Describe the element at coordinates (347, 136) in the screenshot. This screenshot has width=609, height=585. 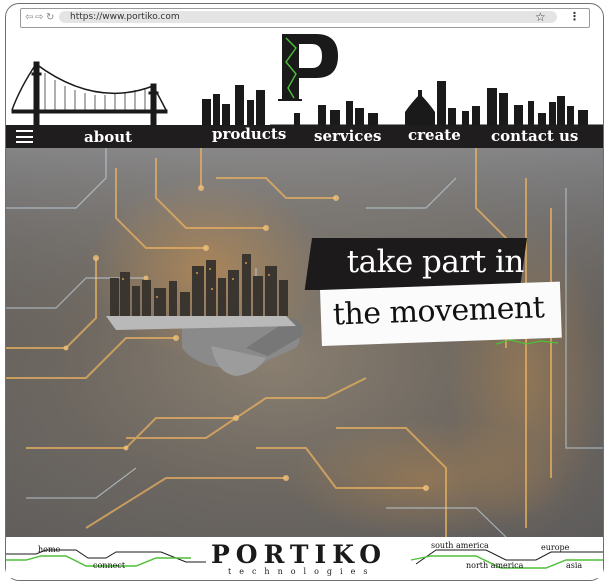
I see `nav-services: services` at that location.